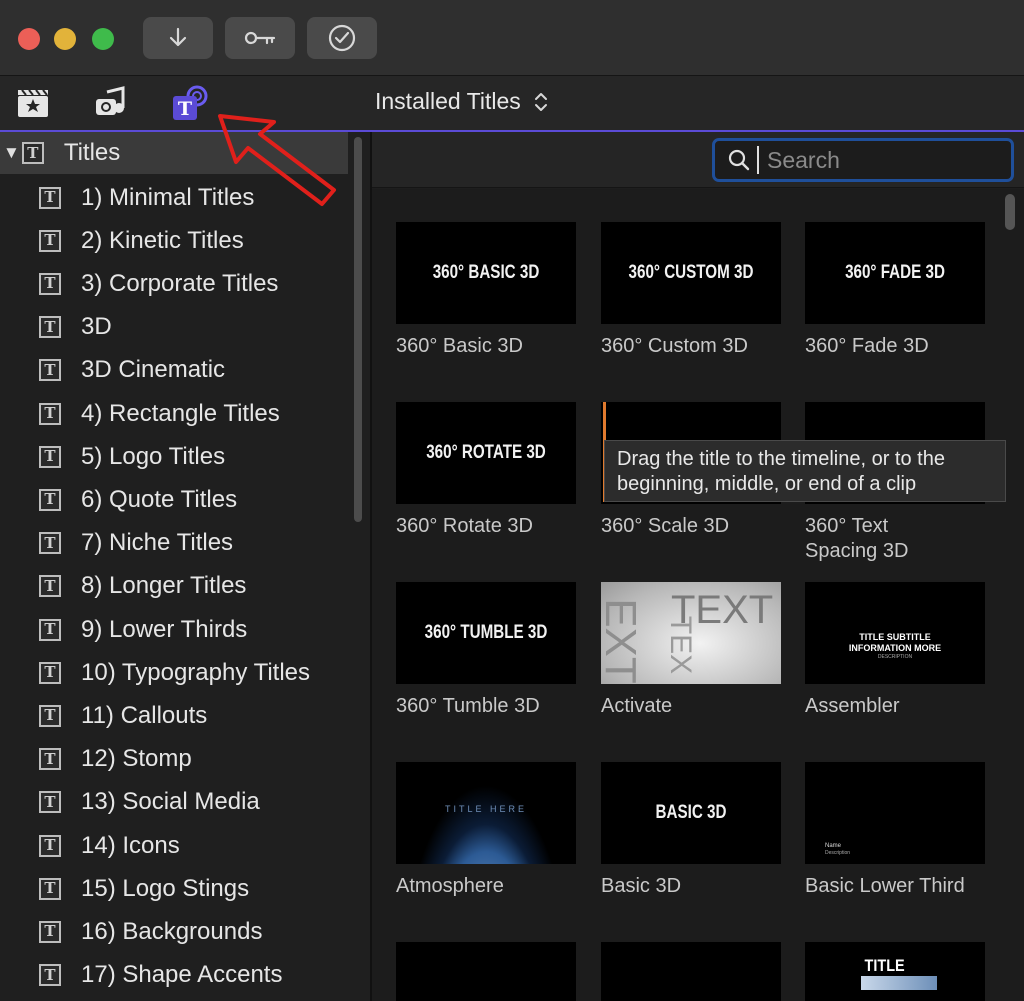  I want to click on sidebar-item: T 3D, so click(174, 327).